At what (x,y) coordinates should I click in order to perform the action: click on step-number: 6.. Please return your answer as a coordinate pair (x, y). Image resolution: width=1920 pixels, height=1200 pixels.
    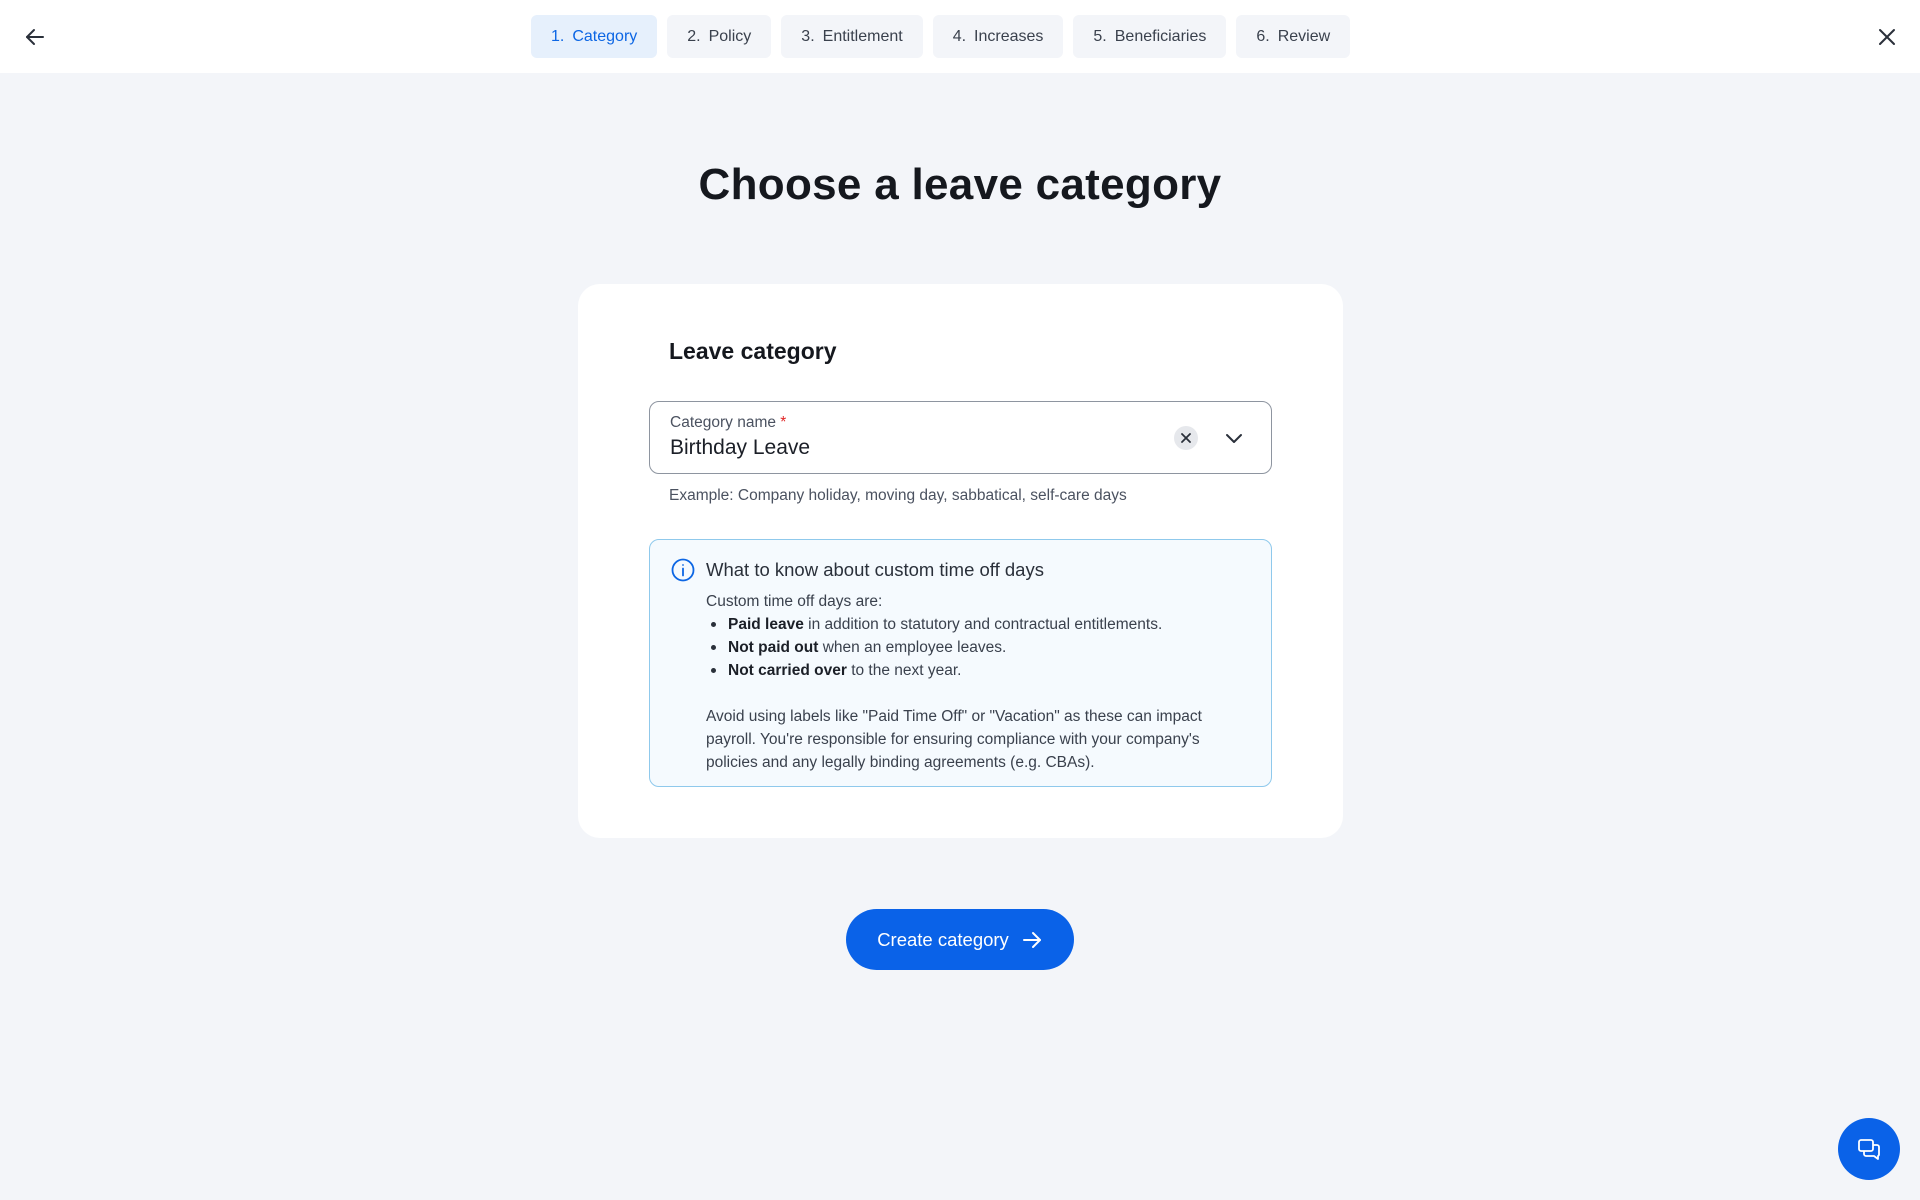
    Looking at the image, I should click on (1263, 36).